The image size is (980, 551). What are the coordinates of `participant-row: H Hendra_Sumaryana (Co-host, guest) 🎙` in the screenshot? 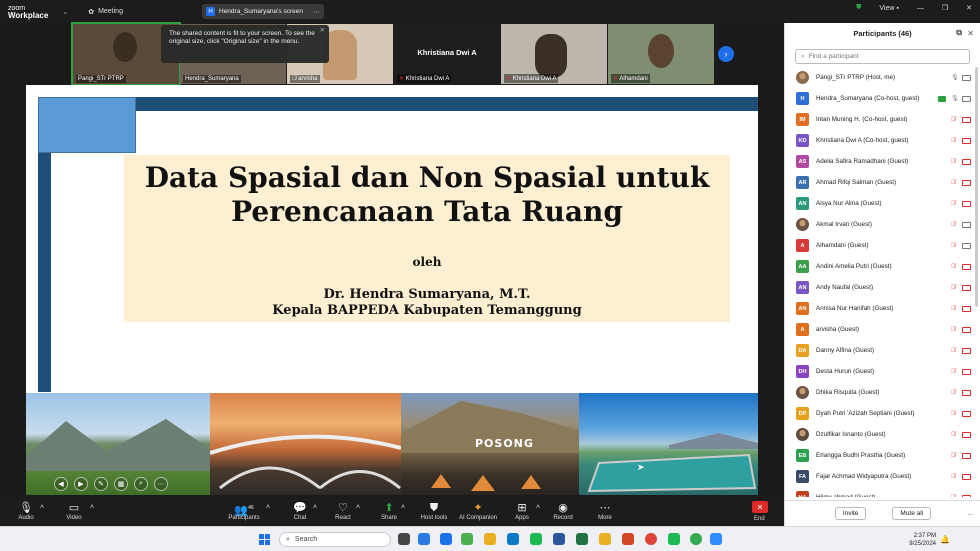 It's located at (882, 98).